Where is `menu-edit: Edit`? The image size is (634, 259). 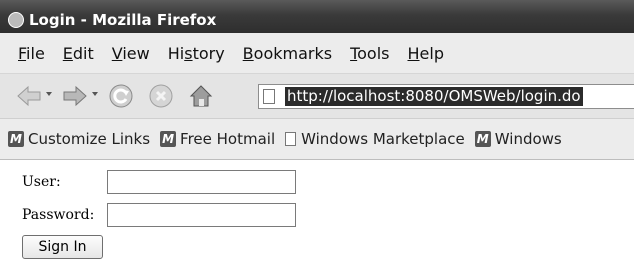
menu-edit: Edit is located at coordinates (78, 53).